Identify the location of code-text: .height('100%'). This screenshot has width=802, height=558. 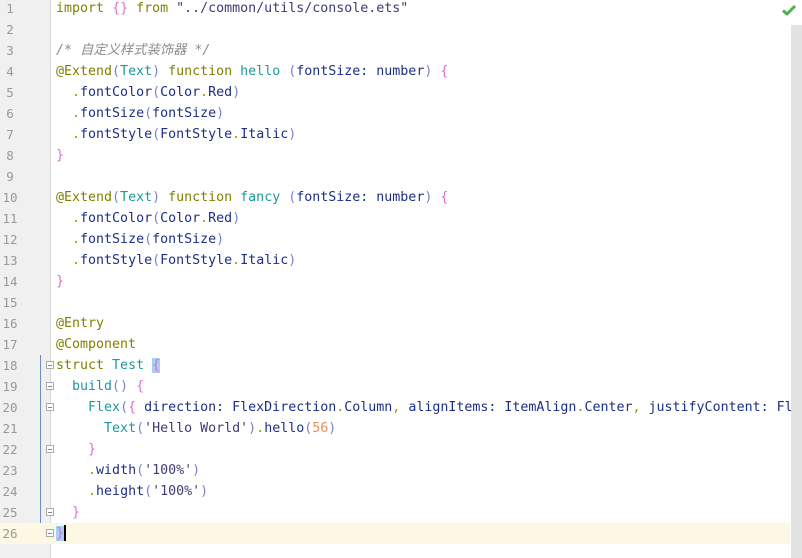
(132, 491).